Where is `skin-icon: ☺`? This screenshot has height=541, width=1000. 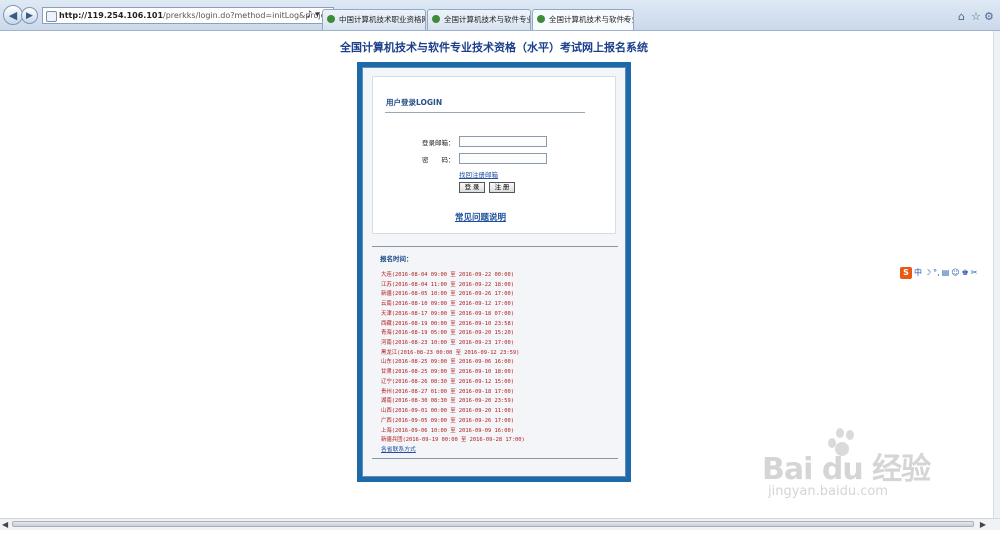 skin-icon: ☺ is located at coordinates (955, 273).